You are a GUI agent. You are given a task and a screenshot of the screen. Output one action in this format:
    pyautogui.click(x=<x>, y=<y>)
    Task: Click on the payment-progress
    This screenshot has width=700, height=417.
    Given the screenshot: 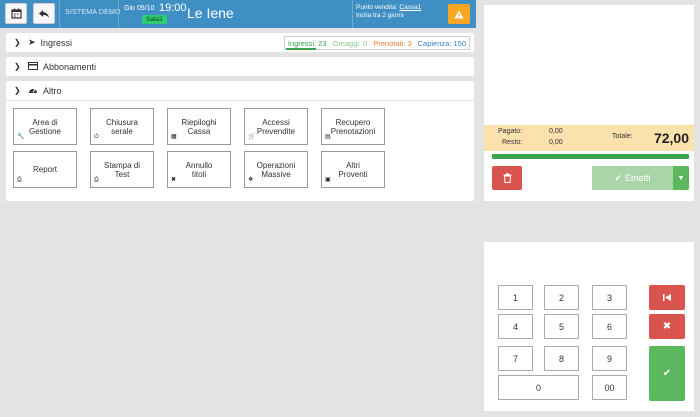 What is the action you would take?
    pyautogui.click(x=590, y=156)
    